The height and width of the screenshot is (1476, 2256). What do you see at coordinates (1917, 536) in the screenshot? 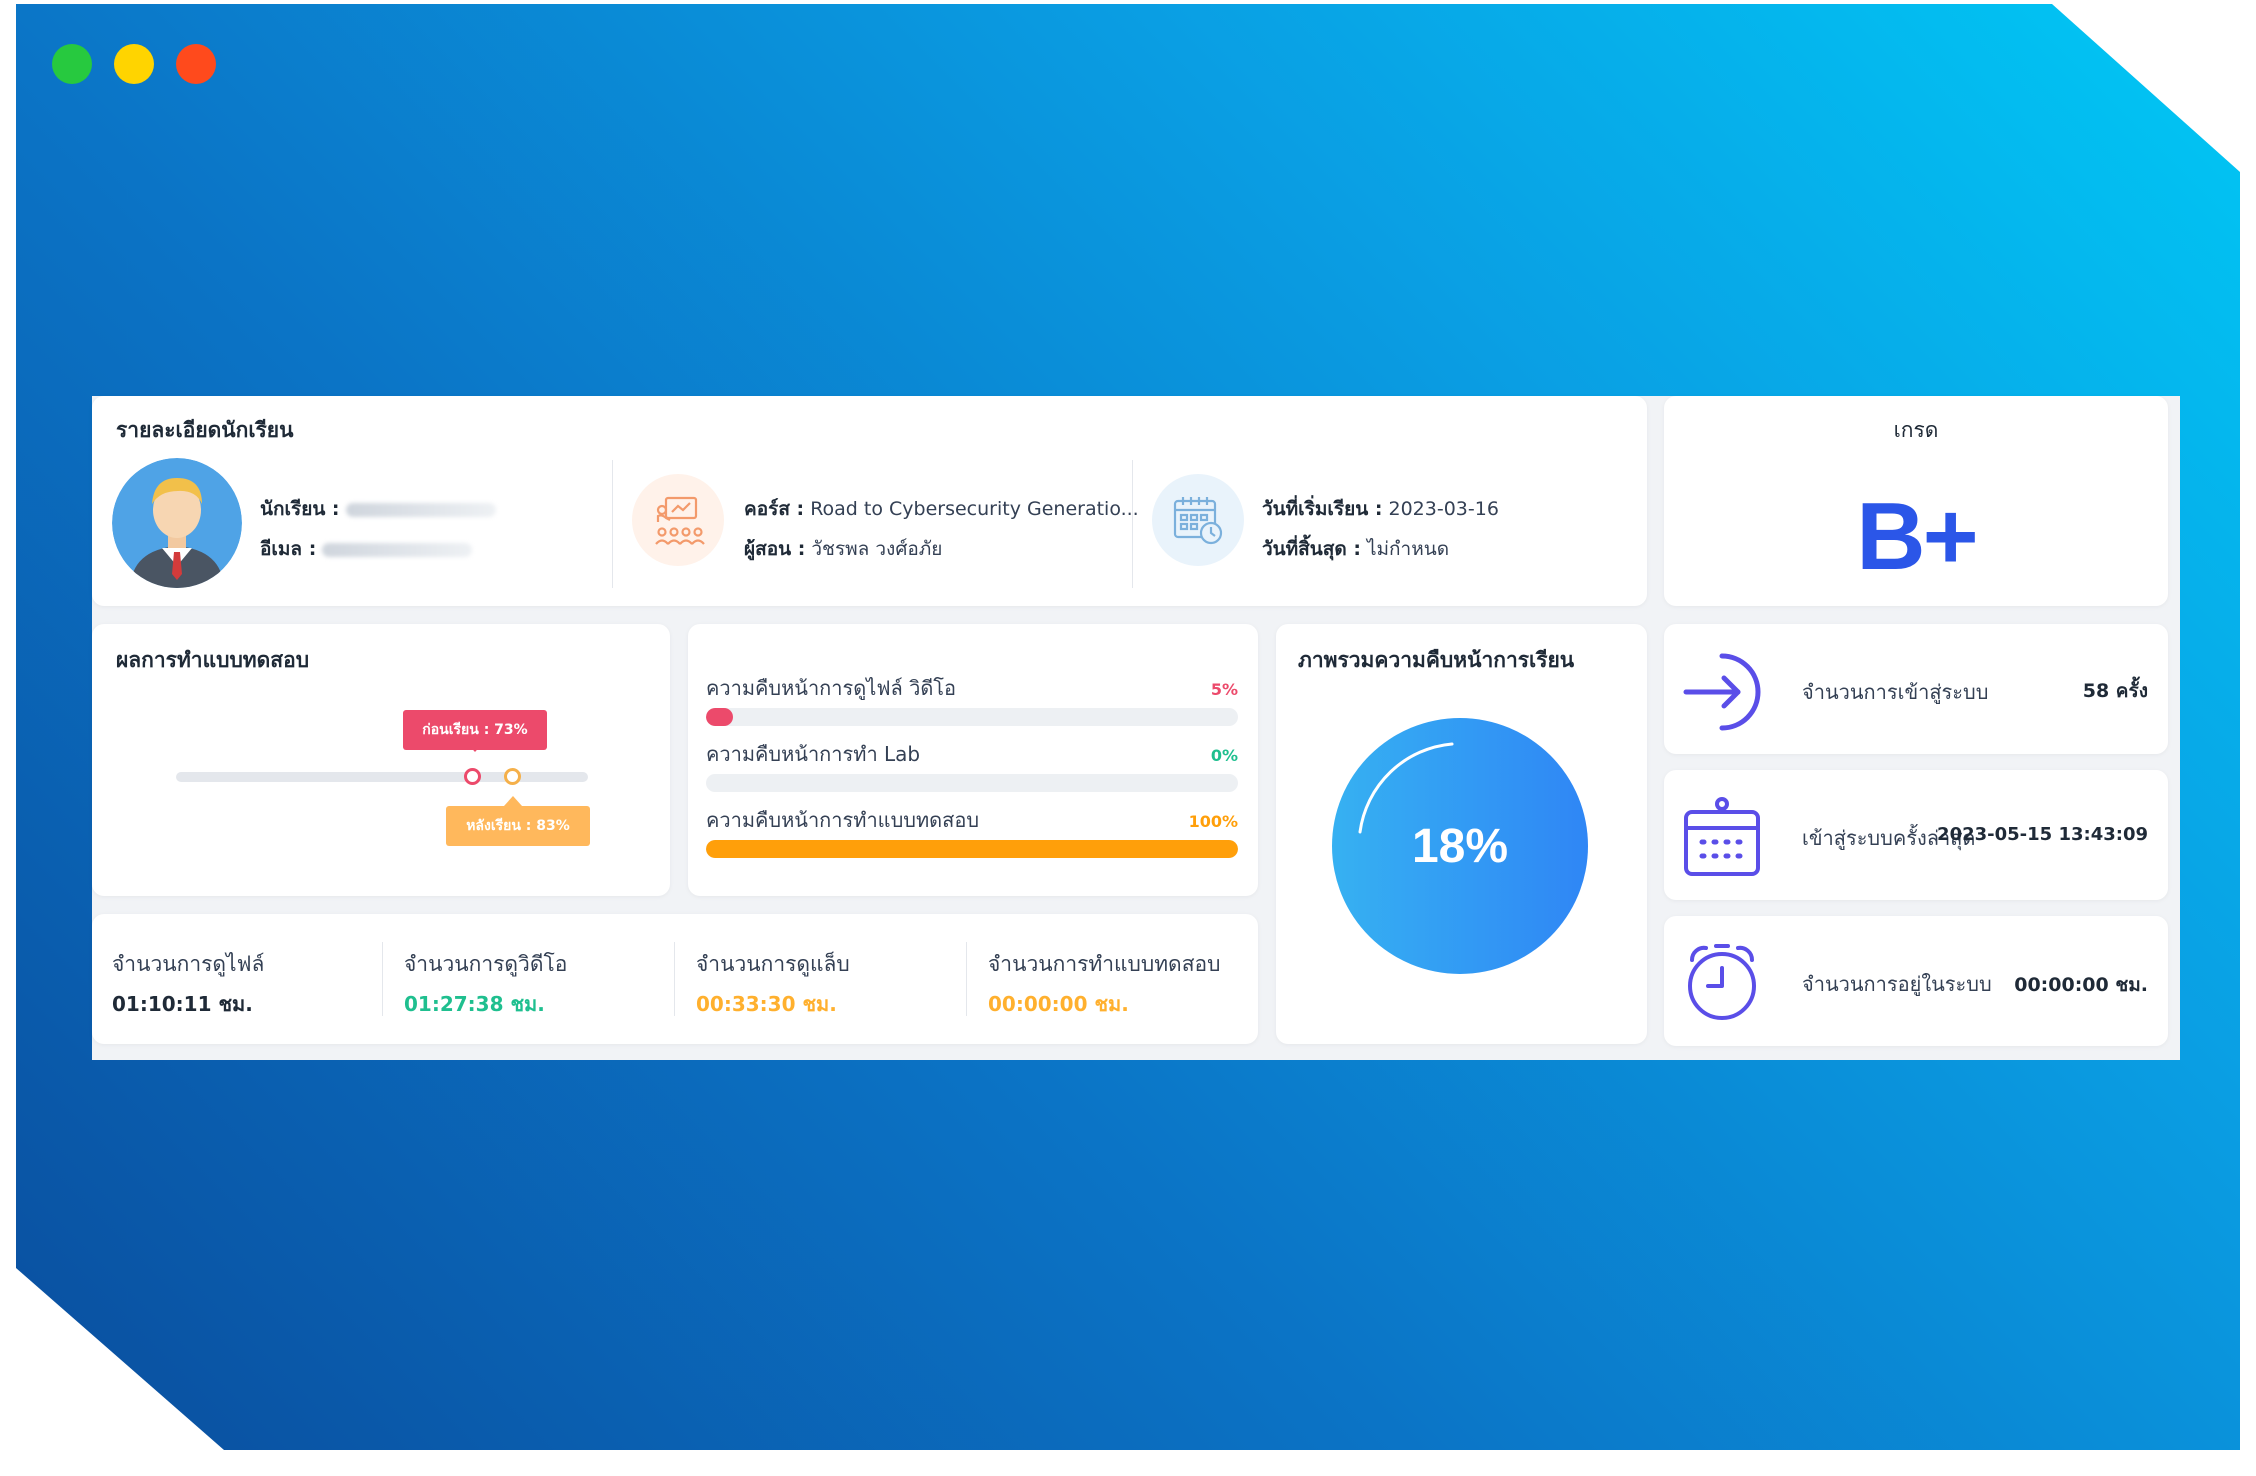
I see `grade-value: B+` at bounding box center [1917, 536].